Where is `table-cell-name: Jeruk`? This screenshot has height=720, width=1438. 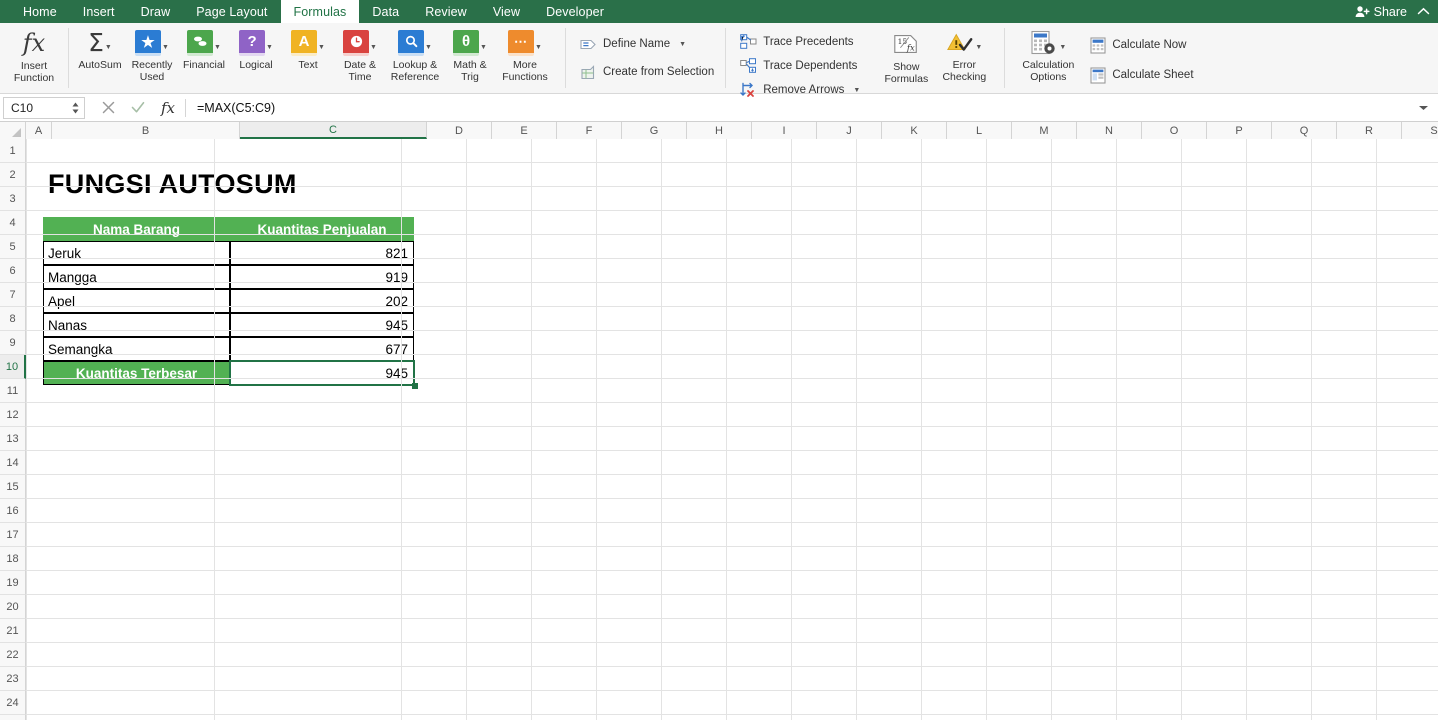 table-cell-name: Jeruk is located at coordinates (136, 253).